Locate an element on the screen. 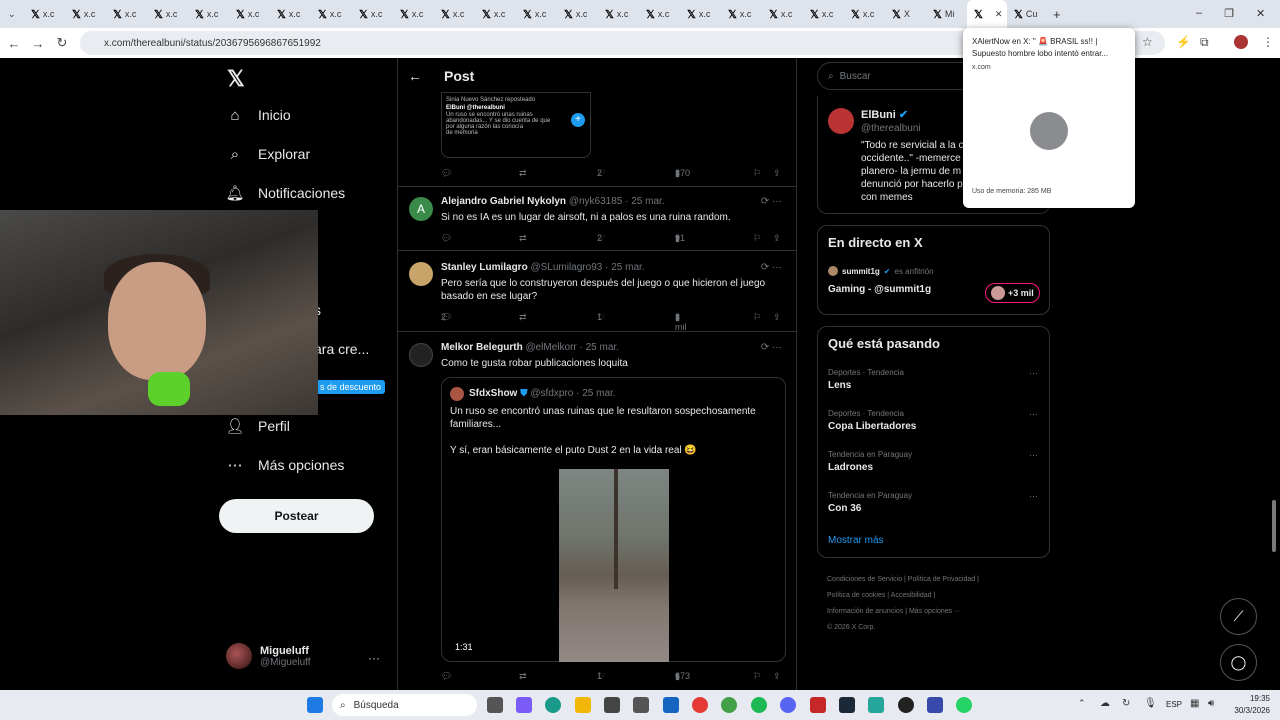  outlook-icon is located at coordinates (671, 705).